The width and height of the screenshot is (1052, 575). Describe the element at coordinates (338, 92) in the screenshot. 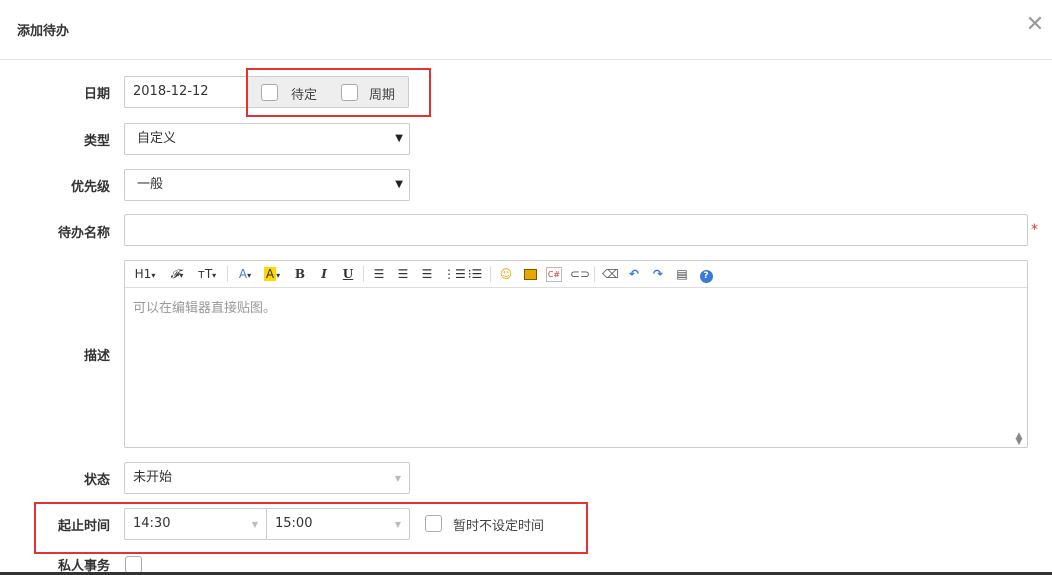

I see `highlight-box-date-options` at that location.